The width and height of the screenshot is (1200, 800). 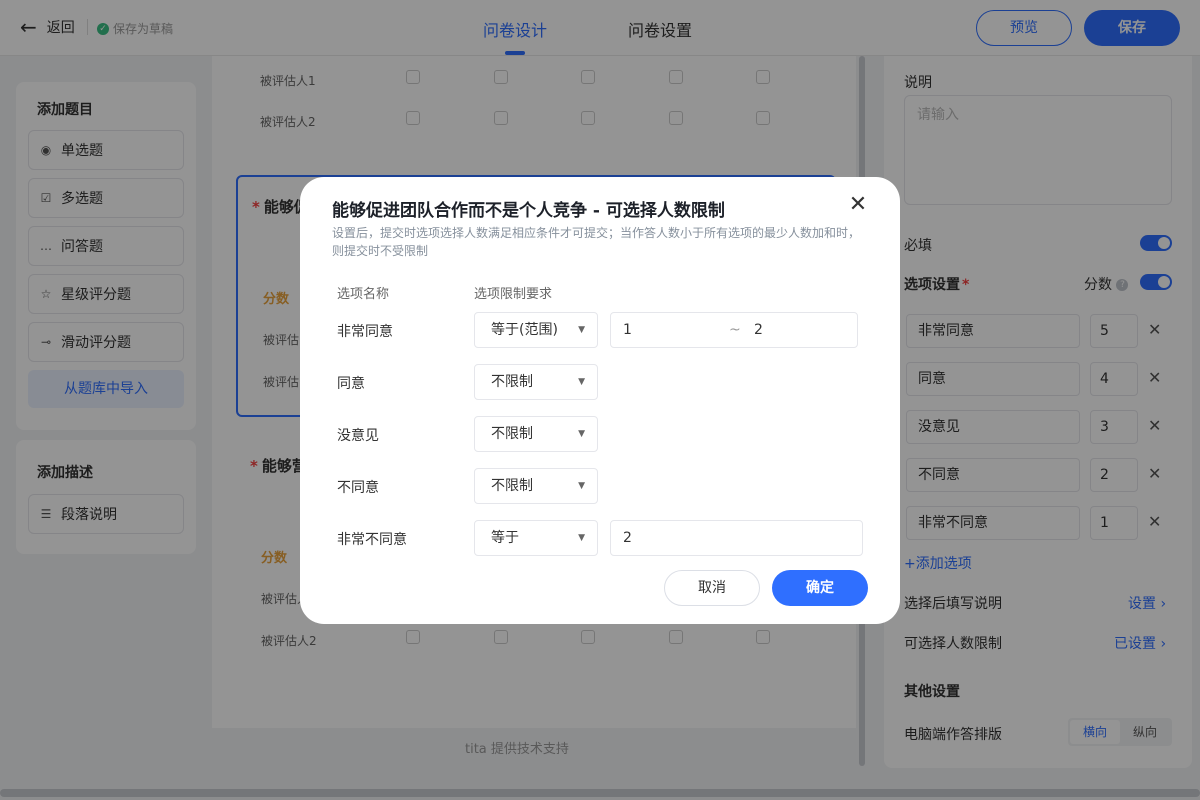 I want to click on modal-option-name: 非常不同意, so click(x=372, y=540).